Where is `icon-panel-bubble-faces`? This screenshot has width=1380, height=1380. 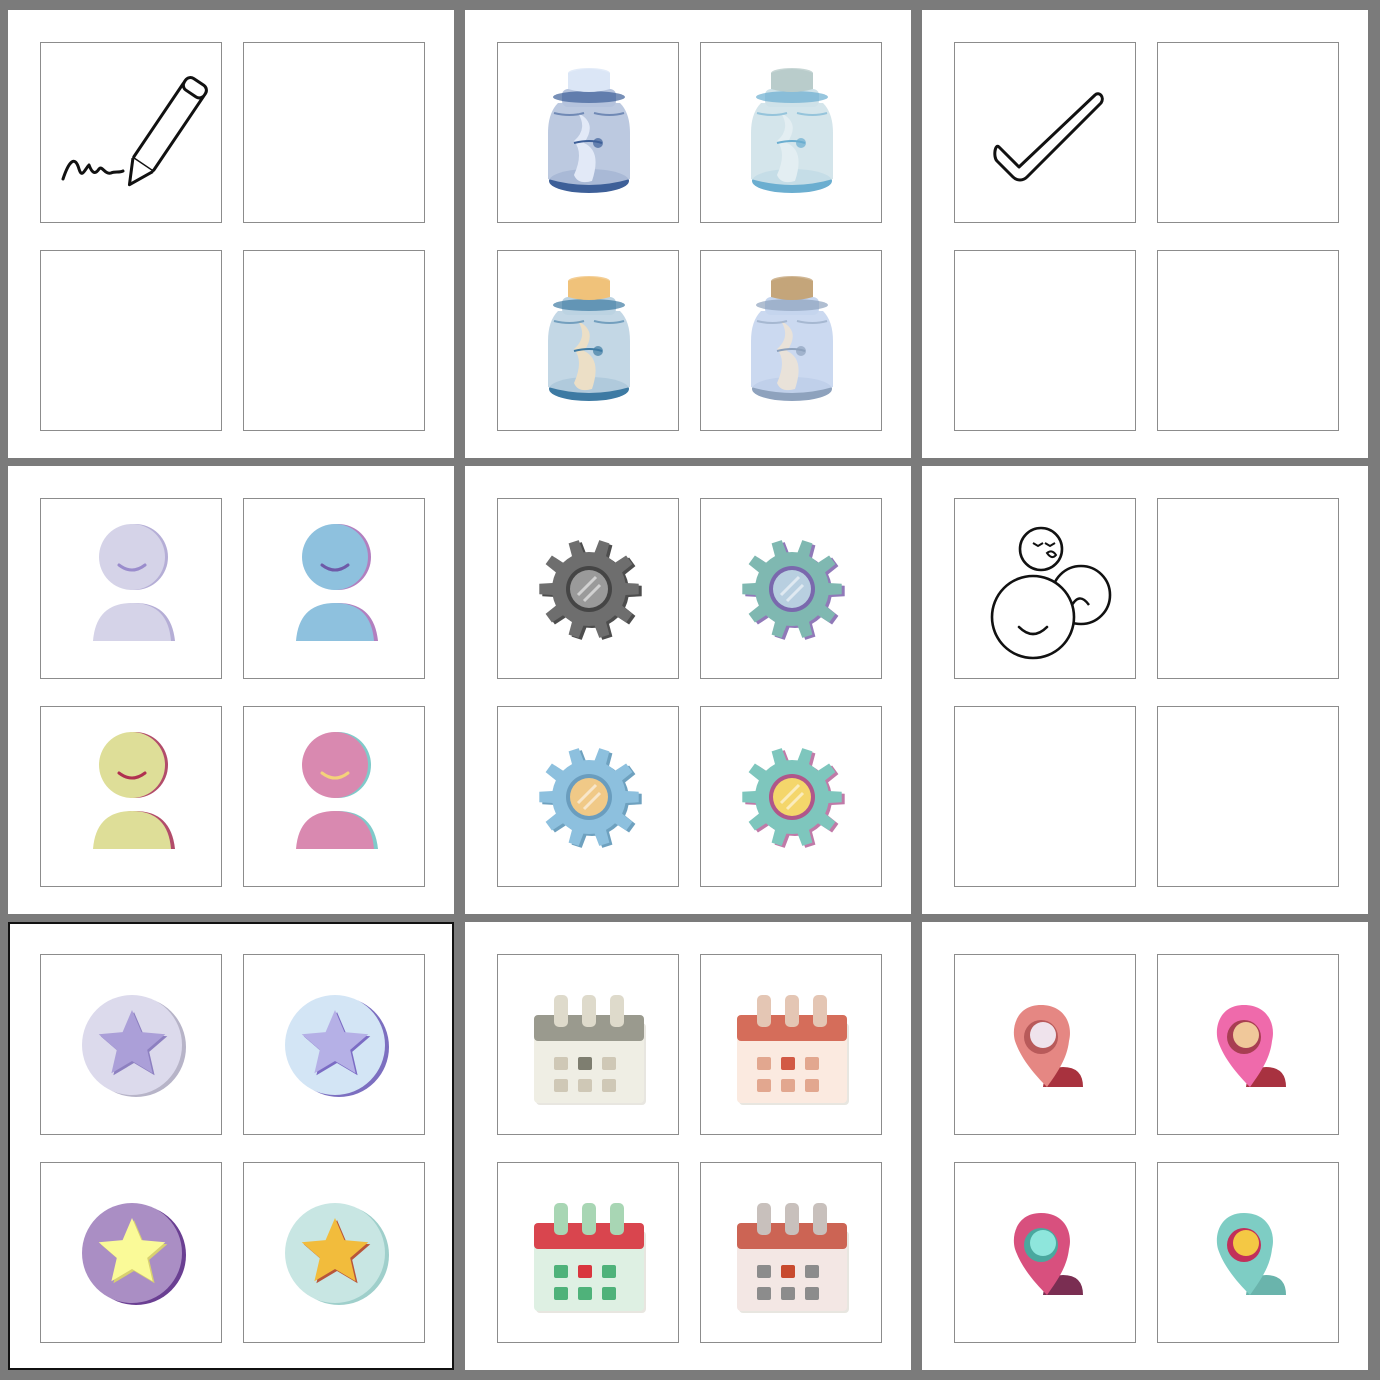
icon-panel-bubble-faces is located at coordinates (1145, 690).